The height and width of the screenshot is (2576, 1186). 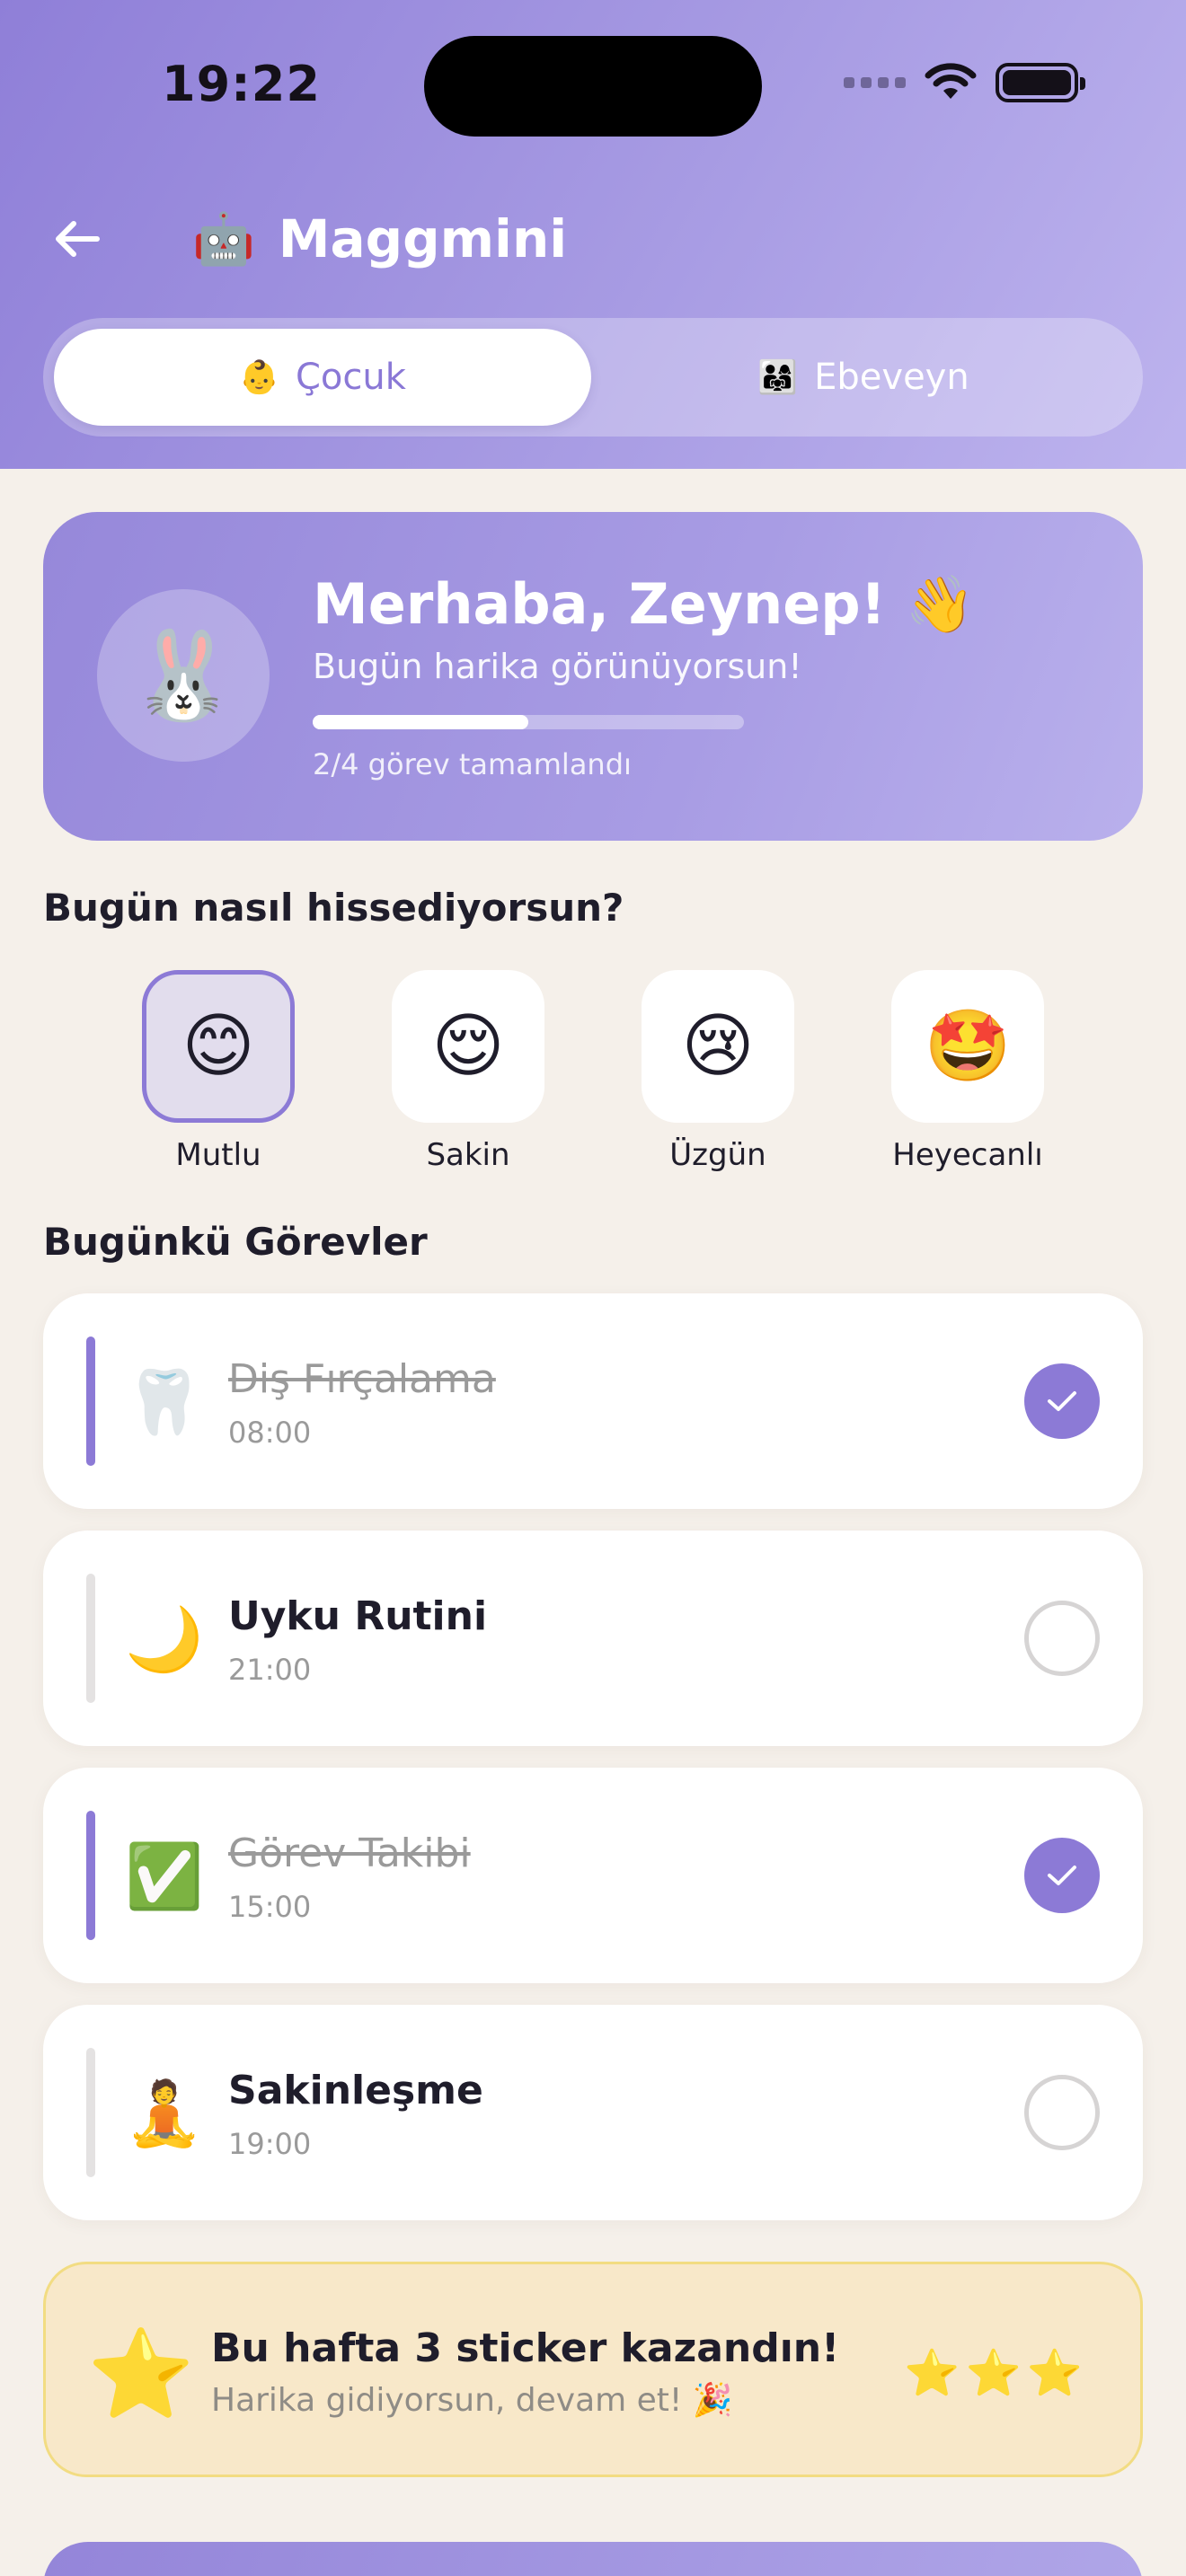 I want to click on crying-face-icon: 😢, so click(x=718, y=1046).